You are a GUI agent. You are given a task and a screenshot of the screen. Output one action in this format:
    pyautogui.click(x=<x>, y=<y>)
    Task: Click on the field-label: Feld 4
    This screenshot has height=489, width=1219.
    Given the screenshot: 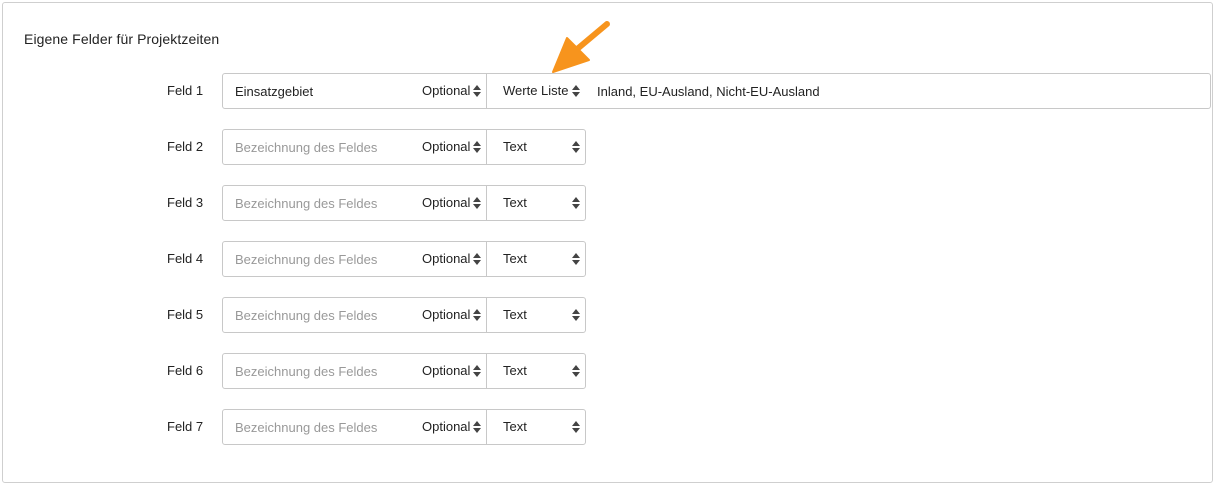 What is the action you would take?
    pyautogui.click(x=185, y=258)
    